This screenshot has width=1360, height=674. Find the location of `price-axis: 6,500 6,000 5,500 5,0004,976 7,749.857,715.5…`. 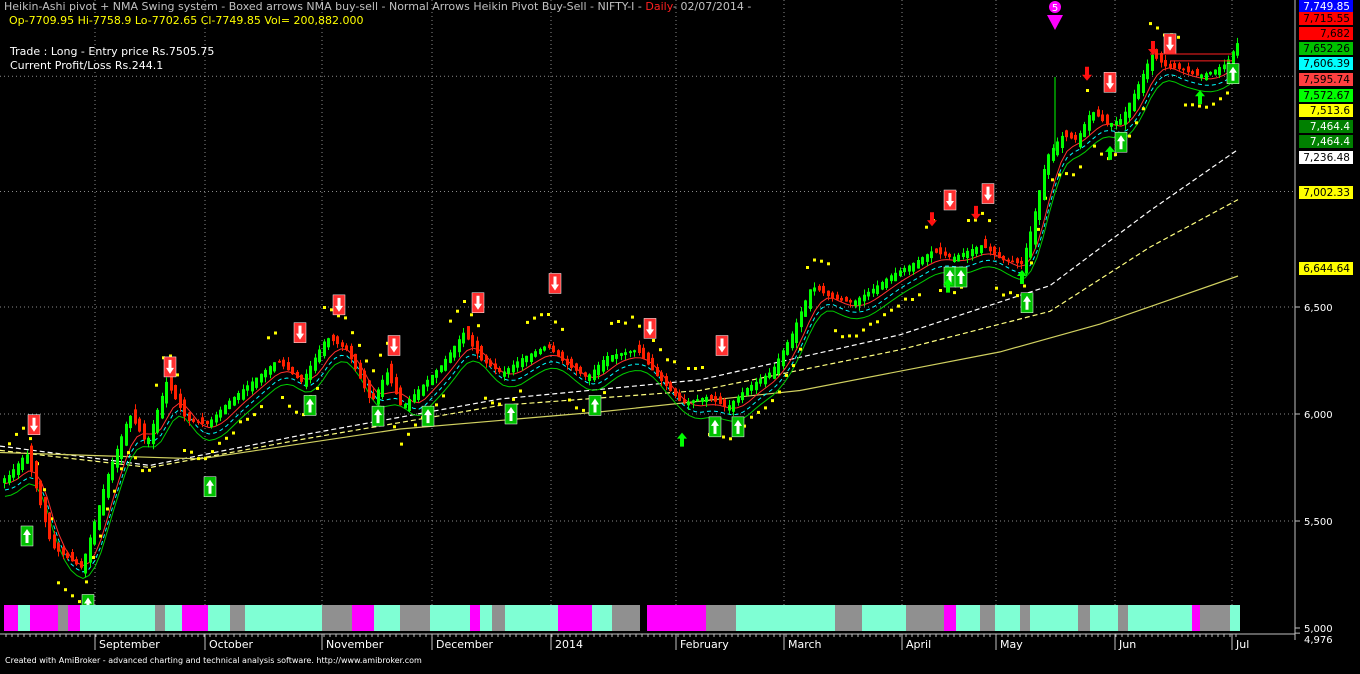

price-axis: 6,500 6,000 5,500 5,0004,976 7,749.857,715.5… is located at coordinates (1324, 323).